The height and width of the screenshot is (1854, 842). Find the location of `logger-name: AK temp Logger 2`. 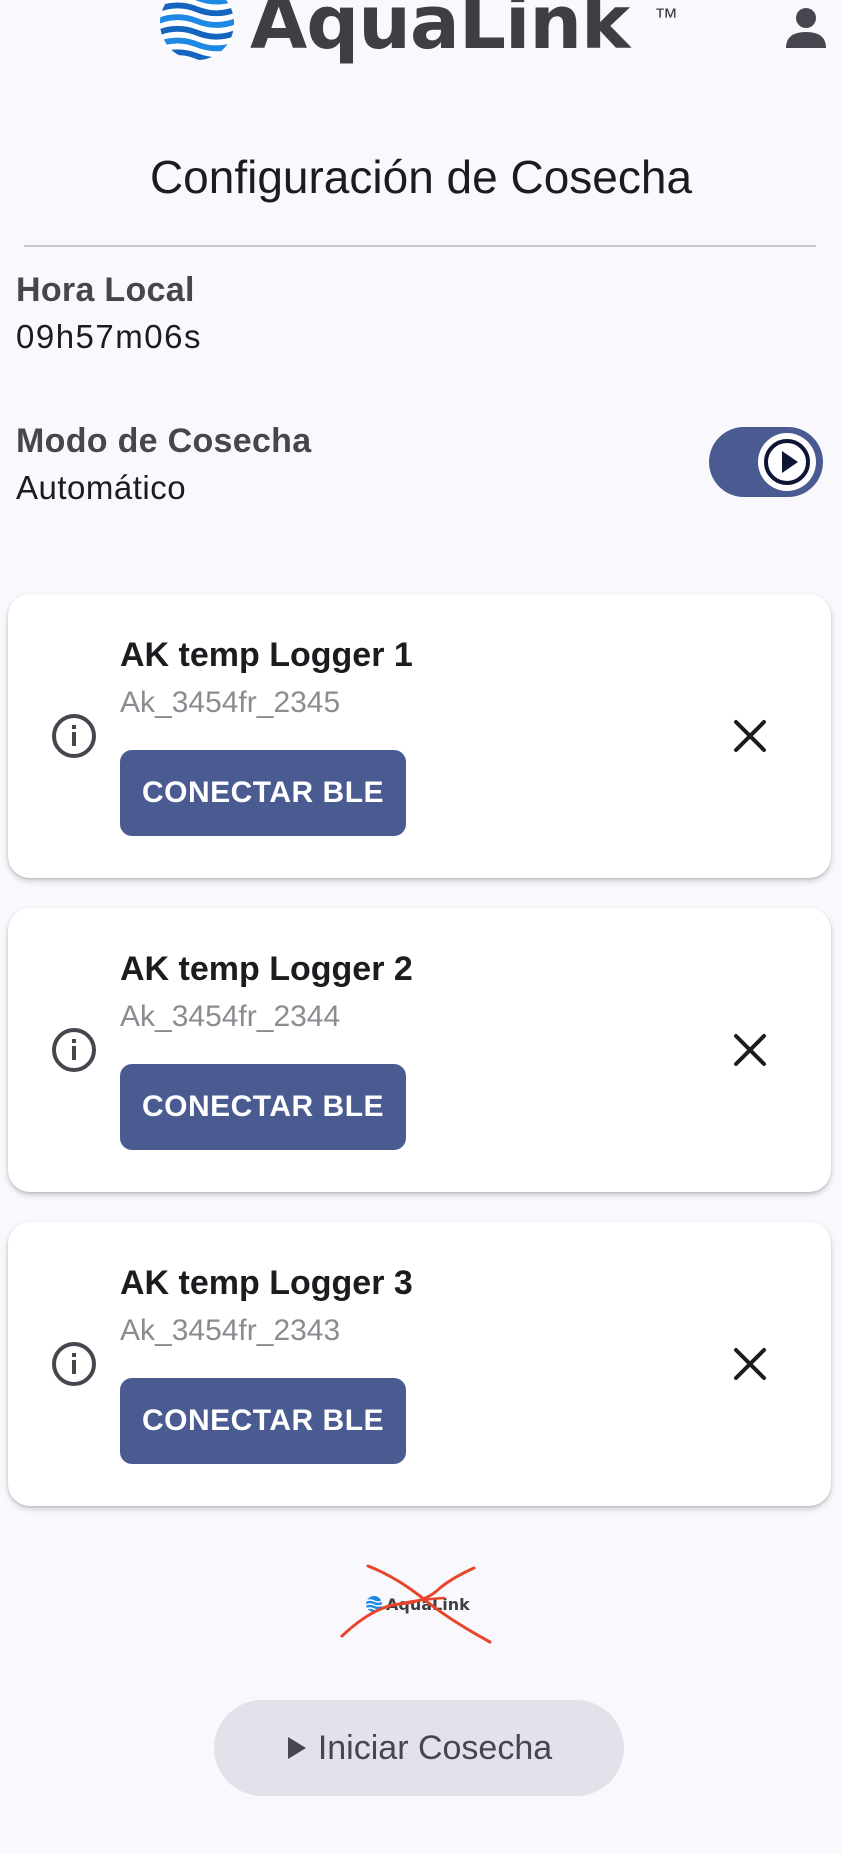

logger-name: AK temp Logger 2 is located at coordinates (266, 969).